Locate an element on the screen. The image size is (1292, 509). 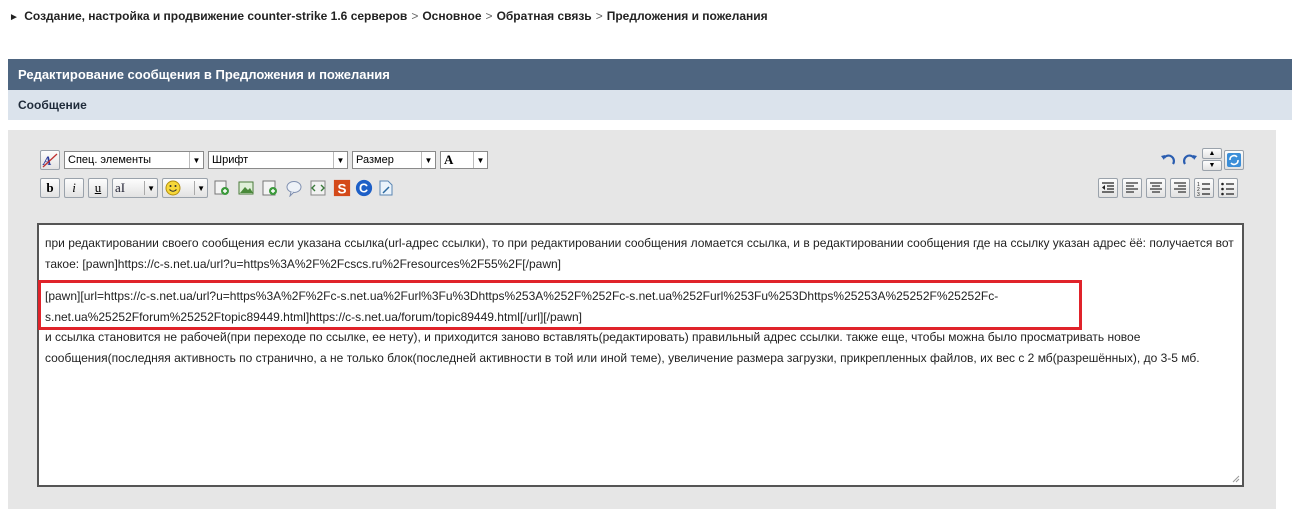
font-select: Шрифт ▼ is located at coordinates (278, 160).